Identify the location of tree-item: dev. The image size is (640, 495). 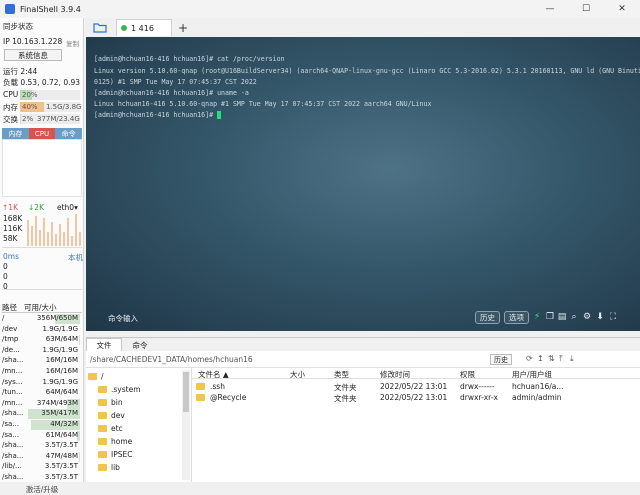
(111, 415).